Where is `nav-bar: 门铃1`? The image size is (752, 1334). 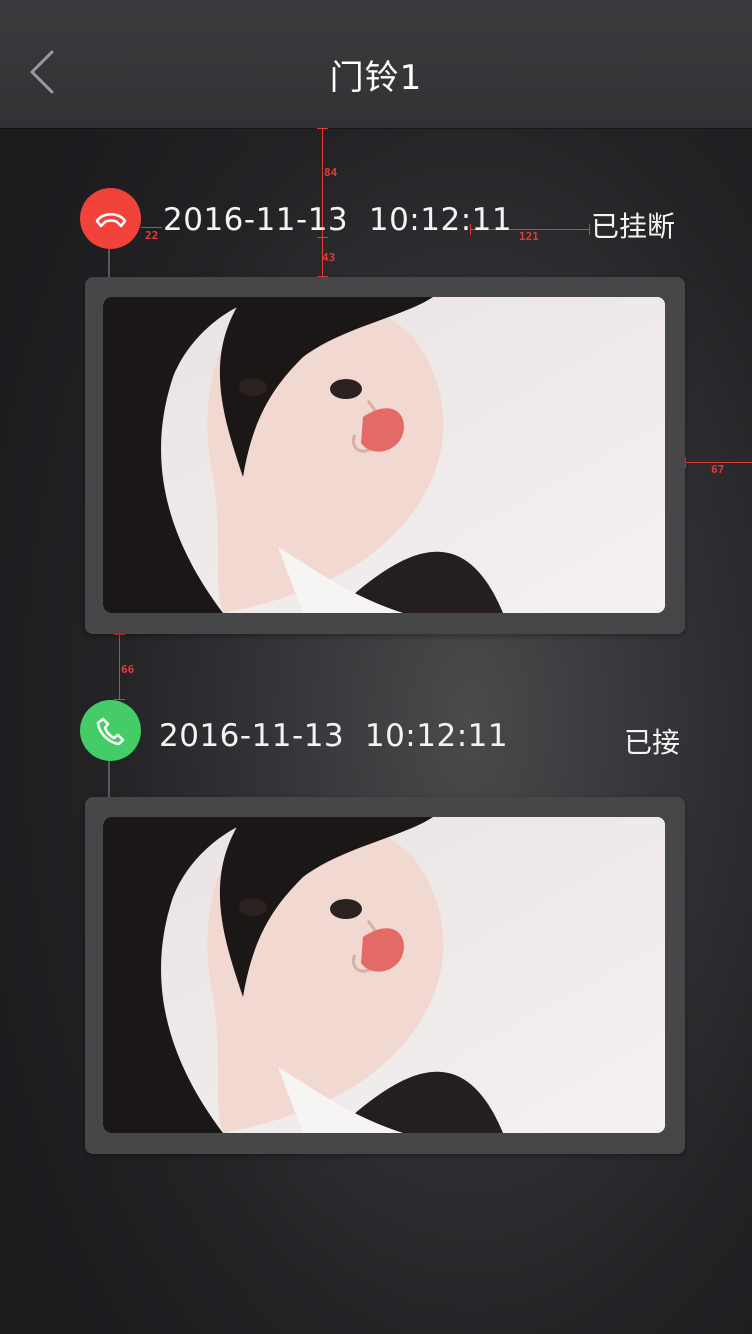 nav-bar: 门铃1 is located at coordinates (376, 64).